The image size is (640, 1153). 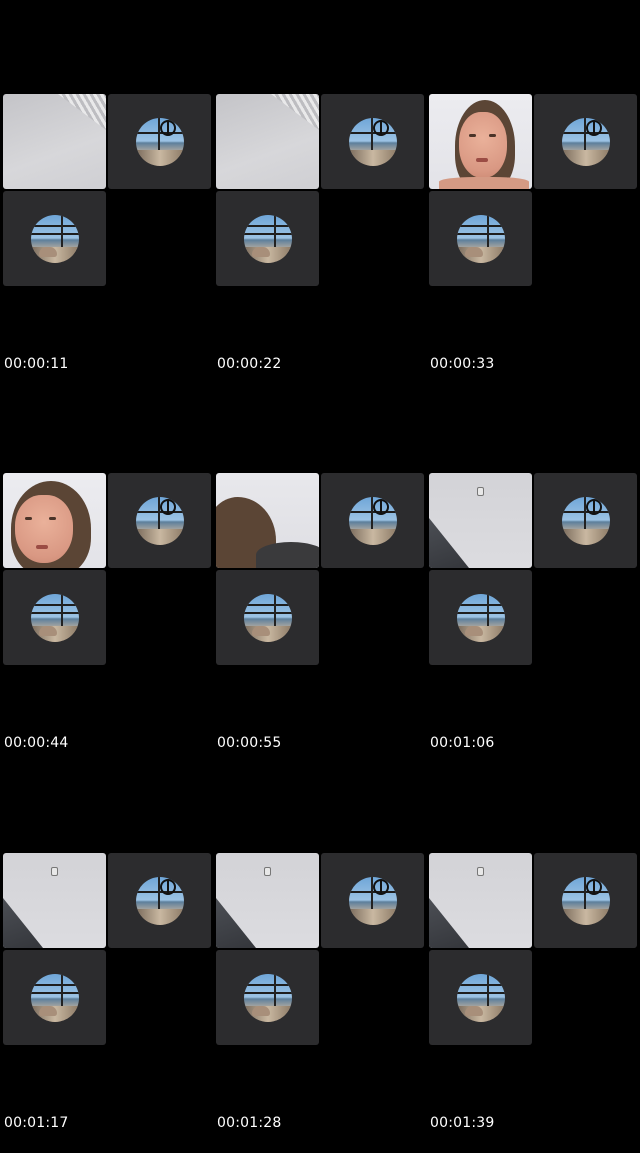 What do you see at coordinates (36, 743) in the screenshot?
I see `timestamp-label: 00:00:44` at bounding box center [36, 743].